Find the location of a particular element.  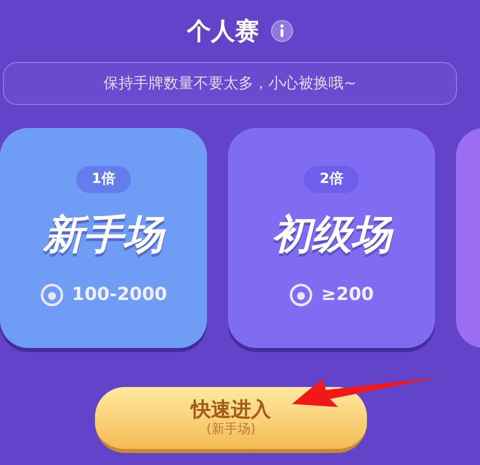

room-name: 初级场 is located at coordinates (332, 235).